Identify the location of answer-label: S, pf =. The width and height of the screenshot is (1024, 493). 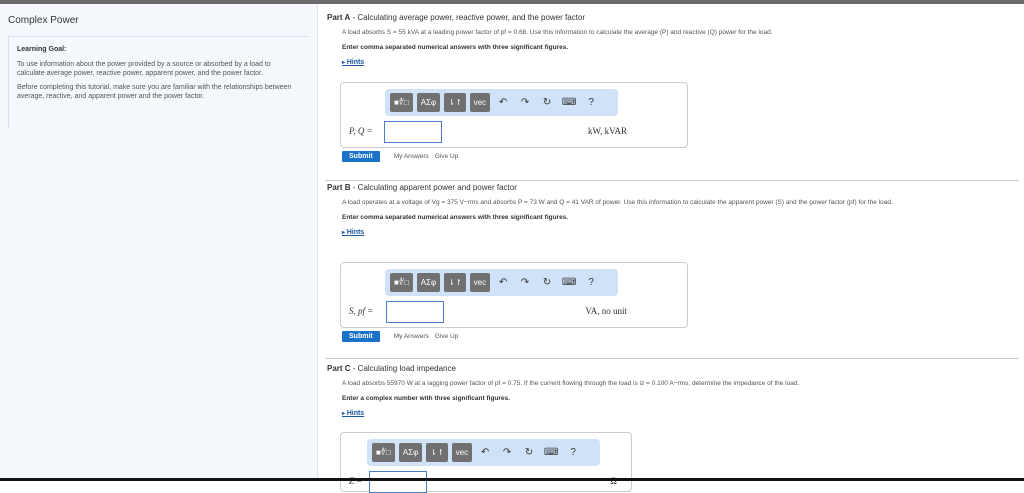
(361, 311).